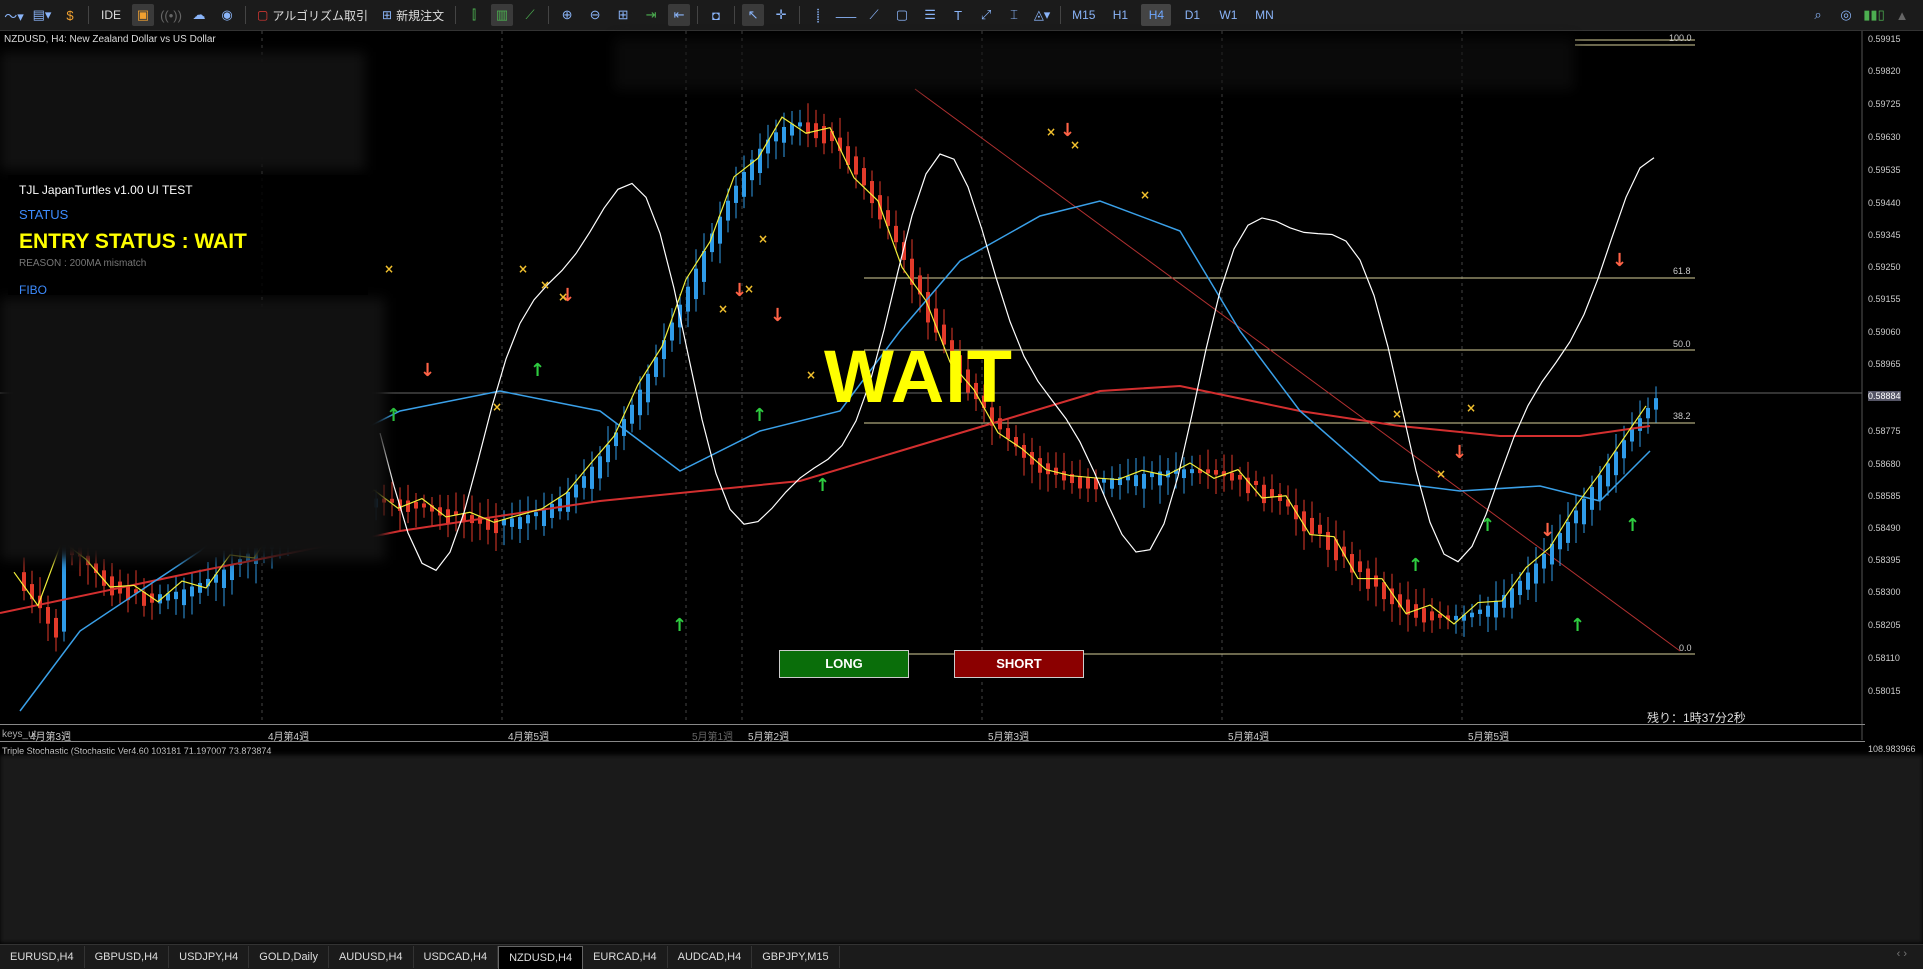  What do you see at coordinates (846, 15) in the screenshot?
I see `horizontal-line-icon: ⸺` at bounding box center [846, 15].